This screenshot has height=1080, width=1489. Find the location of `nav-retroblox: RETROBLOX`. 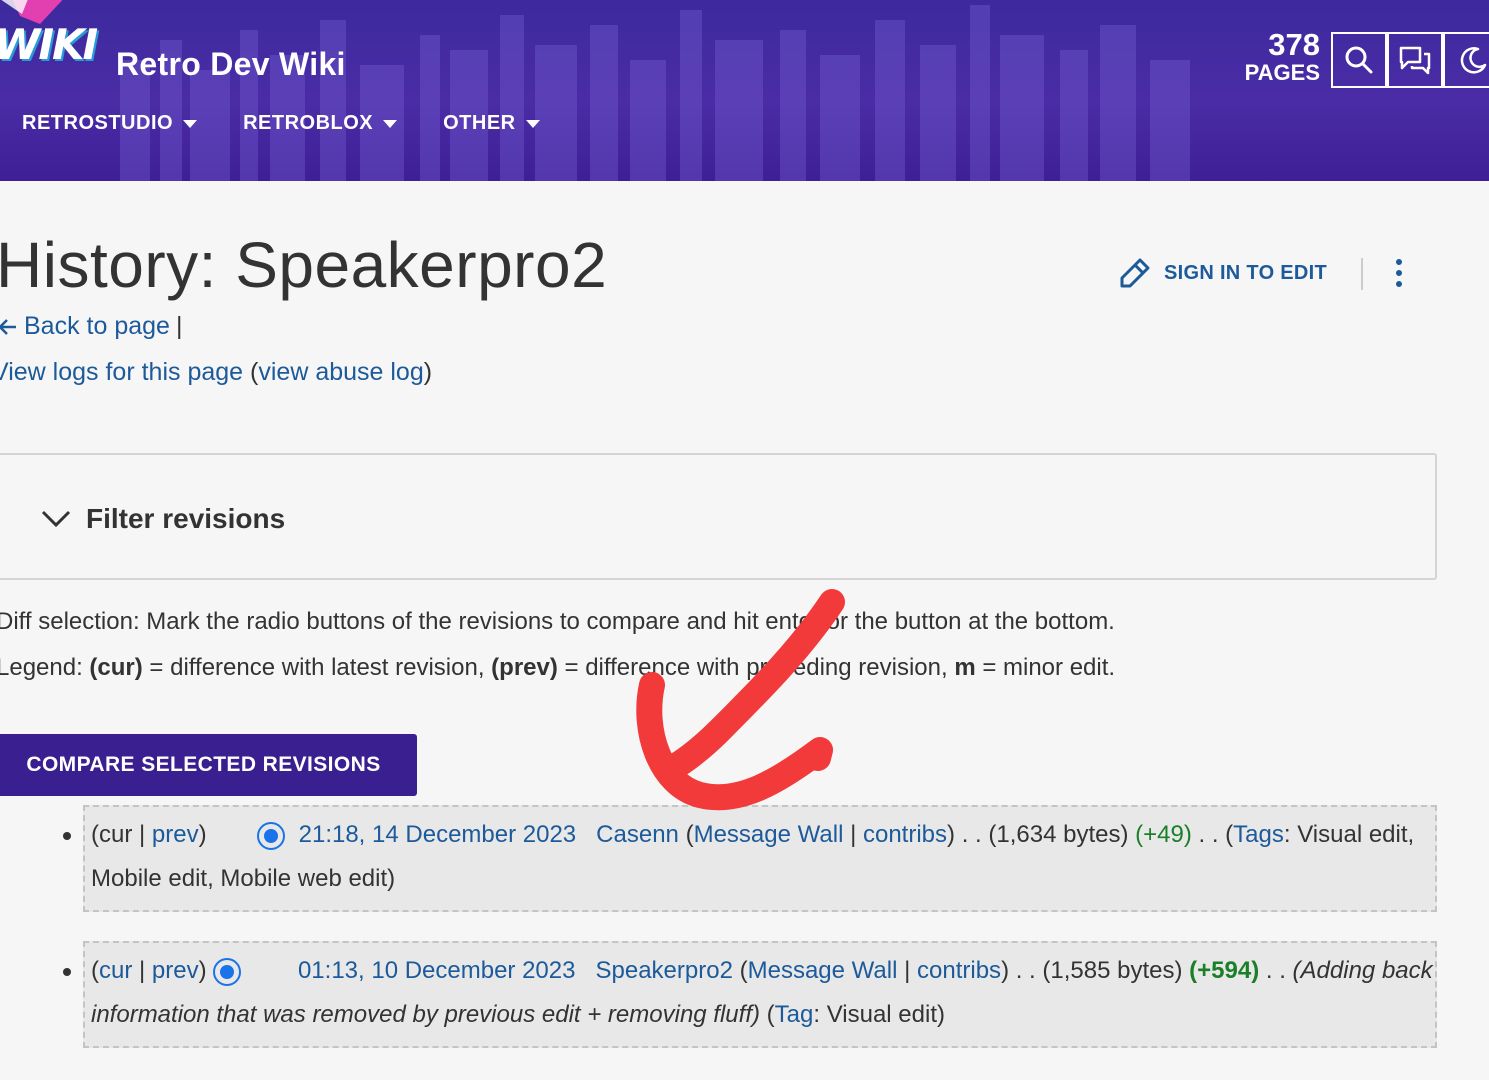

nav-retroblox: RETROBLOX is located at coordinates (320, 123).